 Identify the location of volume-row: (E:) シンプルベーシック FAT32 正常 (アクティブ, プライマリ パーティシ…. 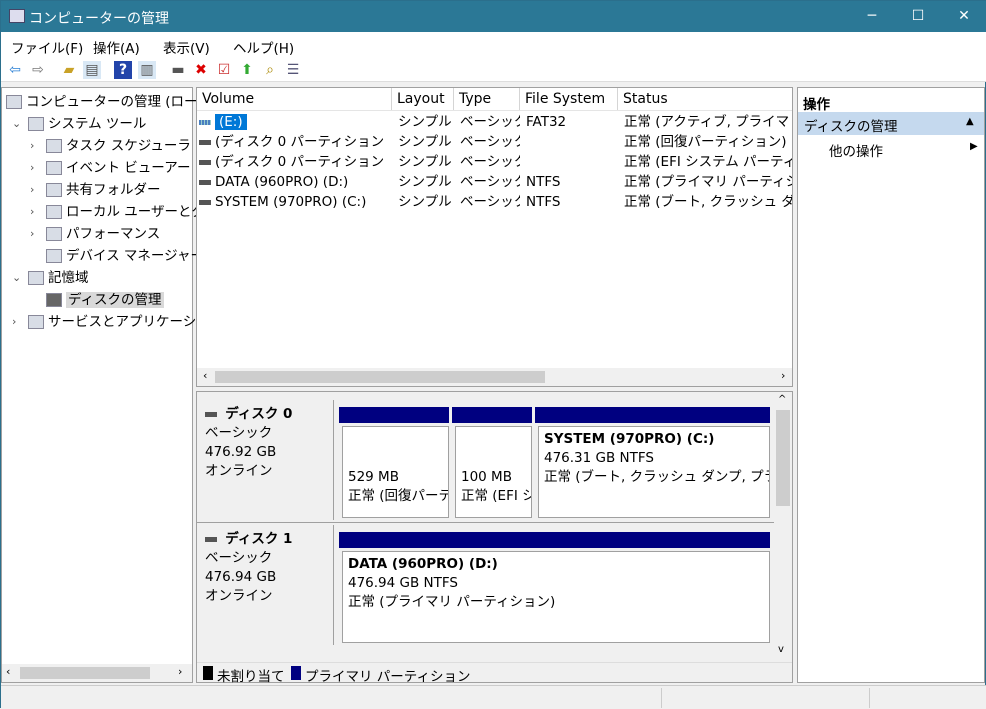
(494, 122).